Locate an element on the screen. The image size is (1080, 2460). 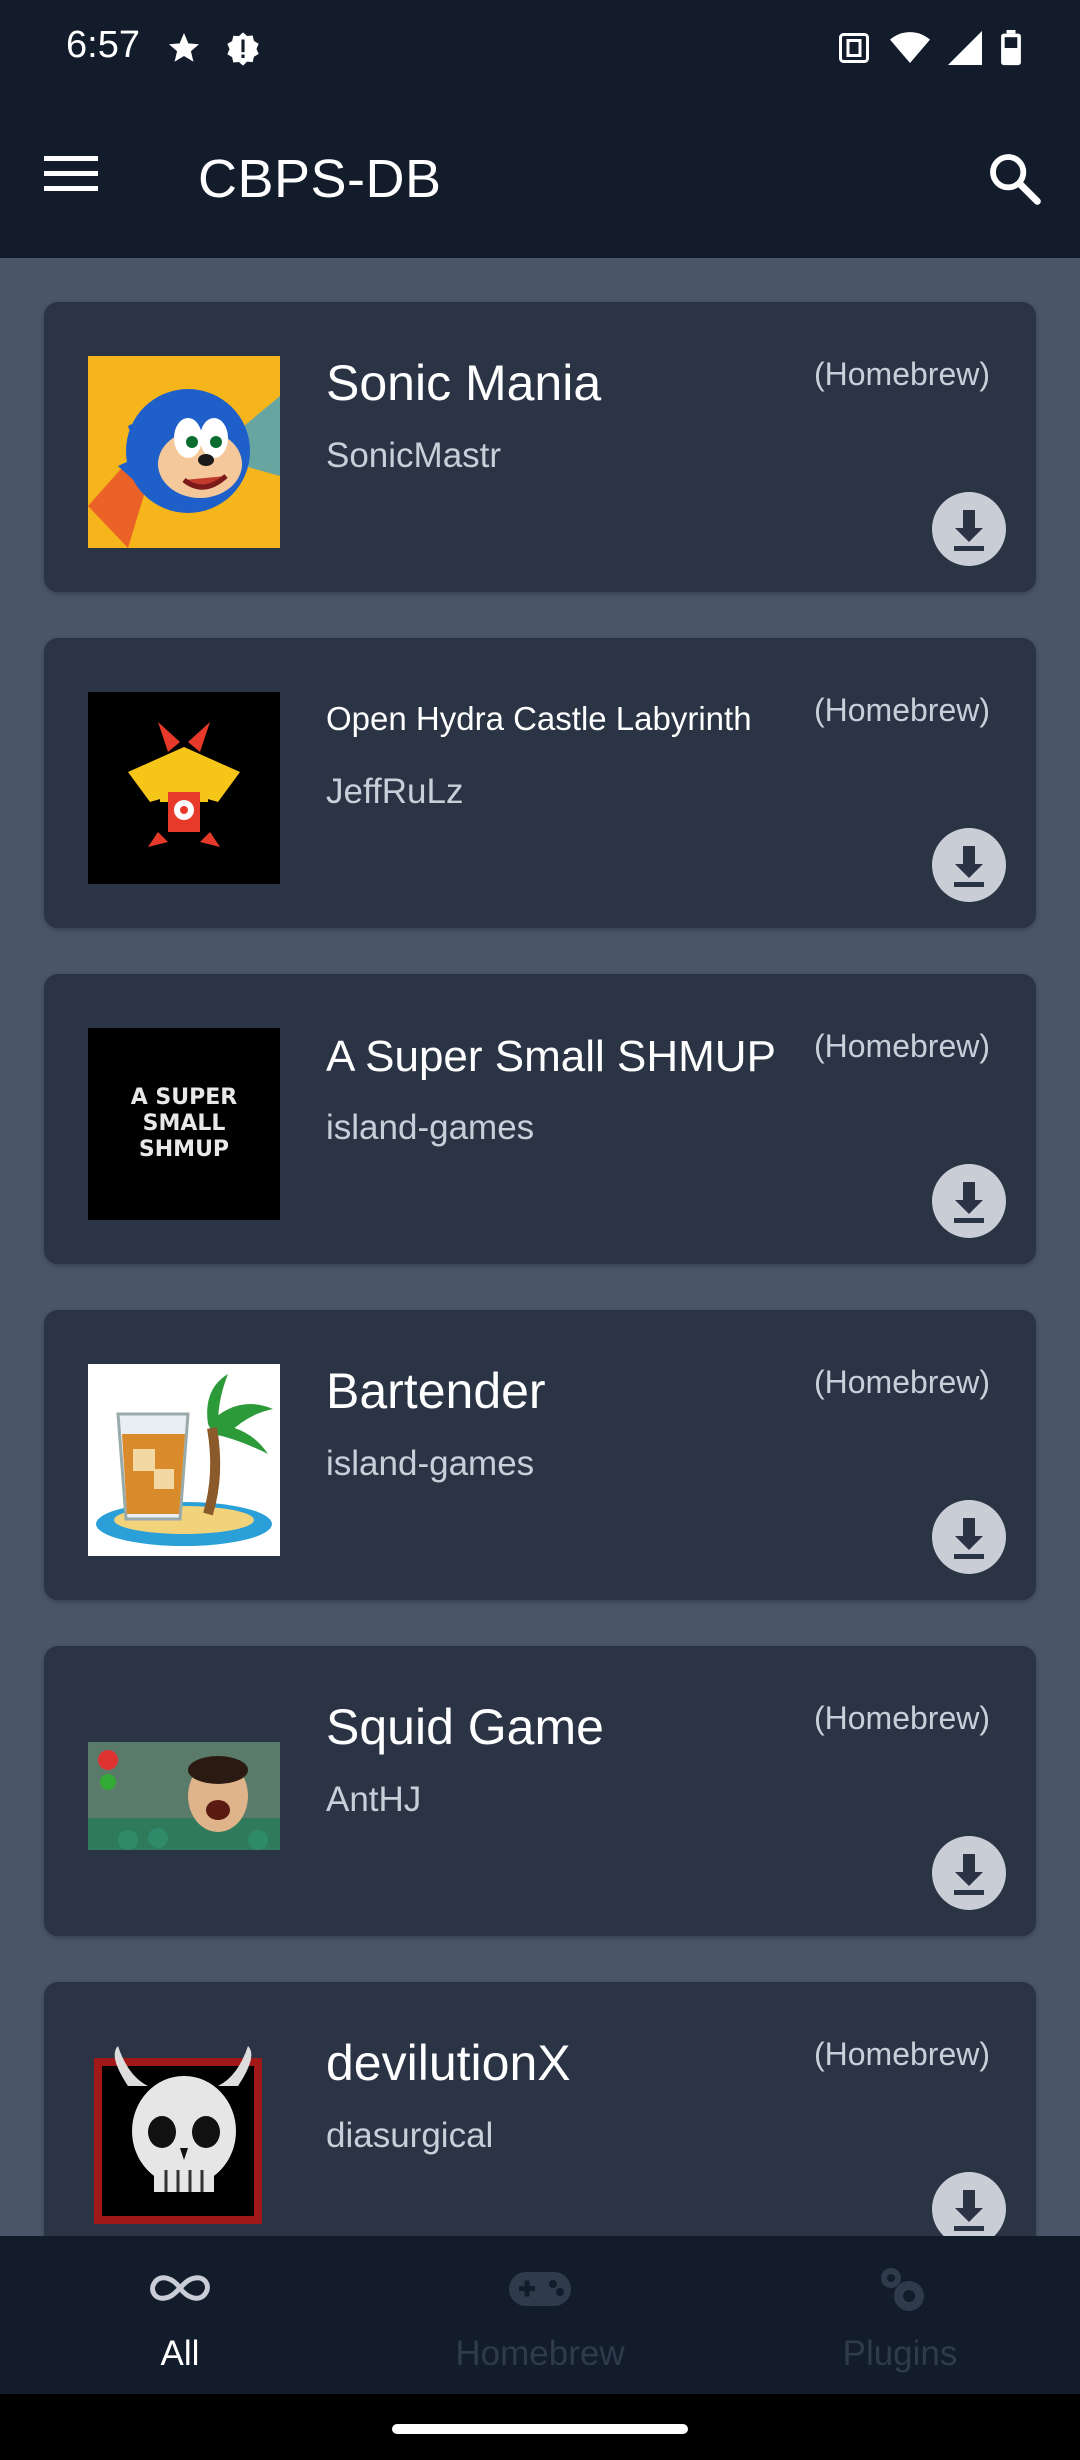
list-item: Squid Game AntHJ (Homebrew) is located at coordinates (540, 1791).